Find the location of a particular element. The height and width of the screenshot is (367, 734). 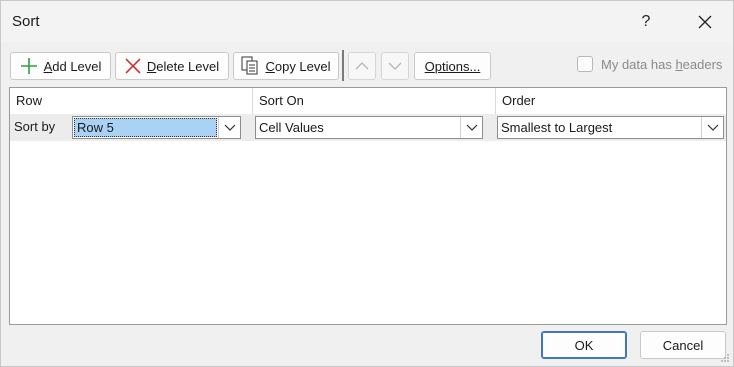

plus-icon is located at coordinates (29, 66).